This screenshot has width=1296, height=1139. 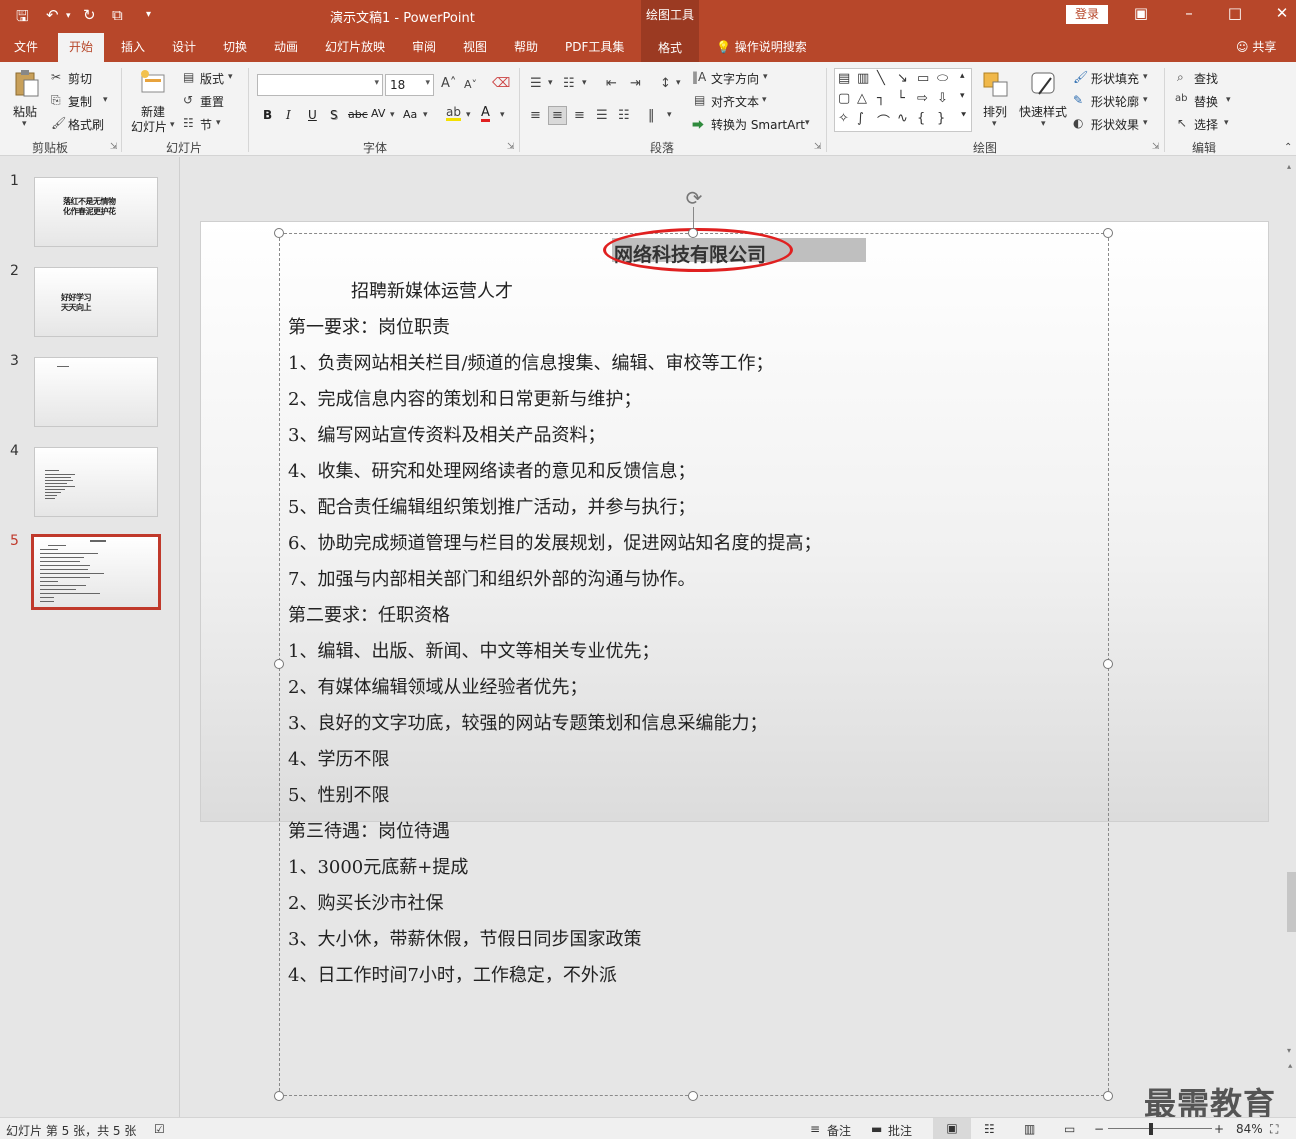 I want to click on maximize-icon: □, so click(x=1235, y=13).